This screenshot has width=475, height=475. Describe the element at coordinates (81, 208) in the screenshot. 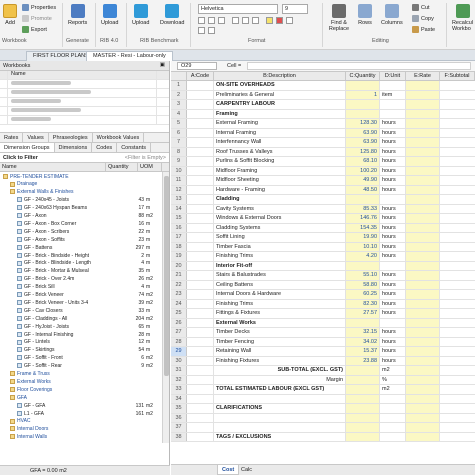

I see `tree-item: GF - 240x63 Hyspan Beams 17 m` at that location.